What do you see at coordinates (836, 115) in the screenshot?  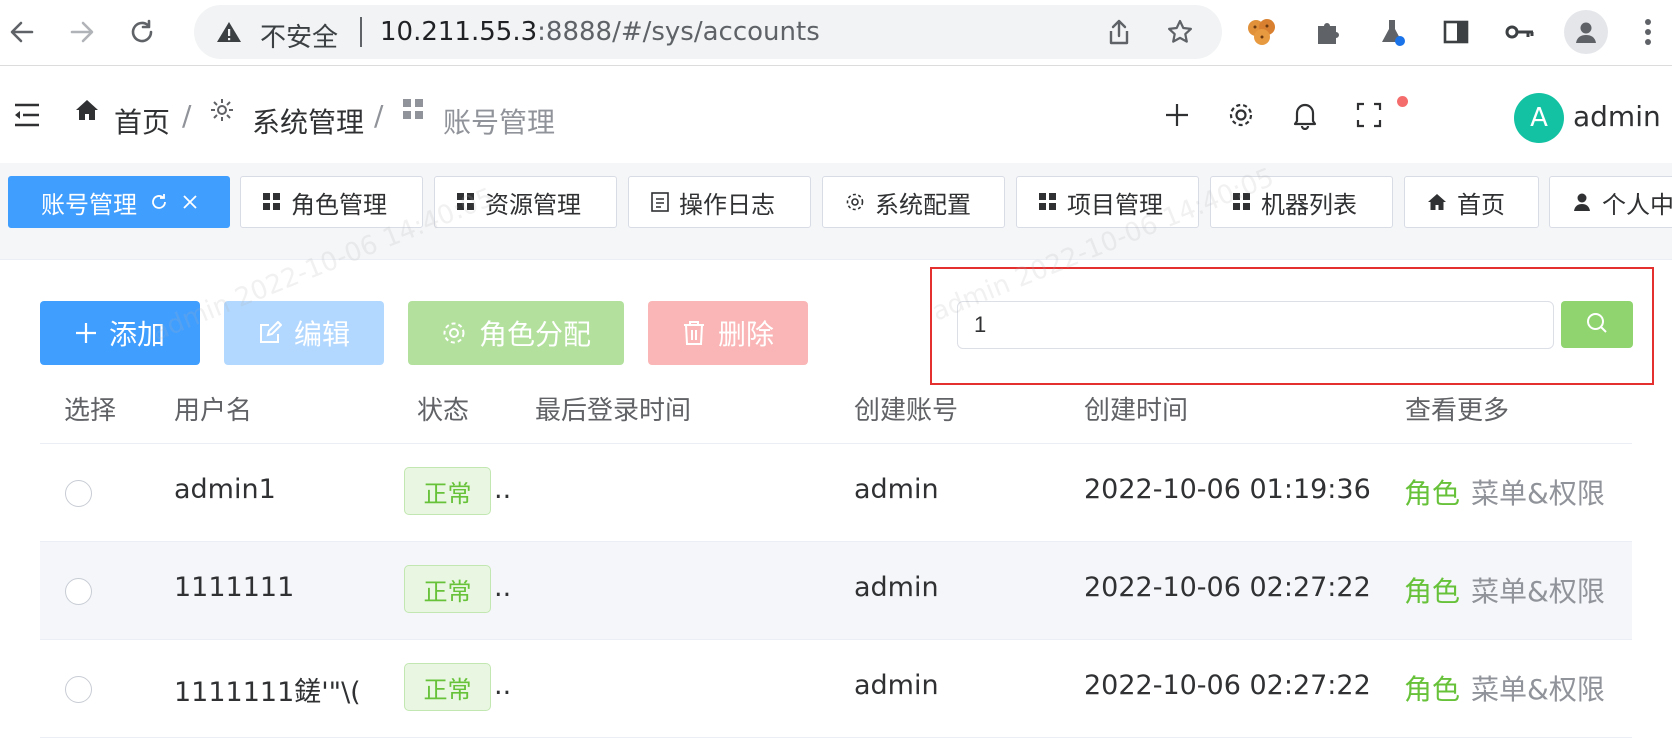 I see `app-header: 首页 / 系统管理 / 账号管理` at bounding box center [836, 115].